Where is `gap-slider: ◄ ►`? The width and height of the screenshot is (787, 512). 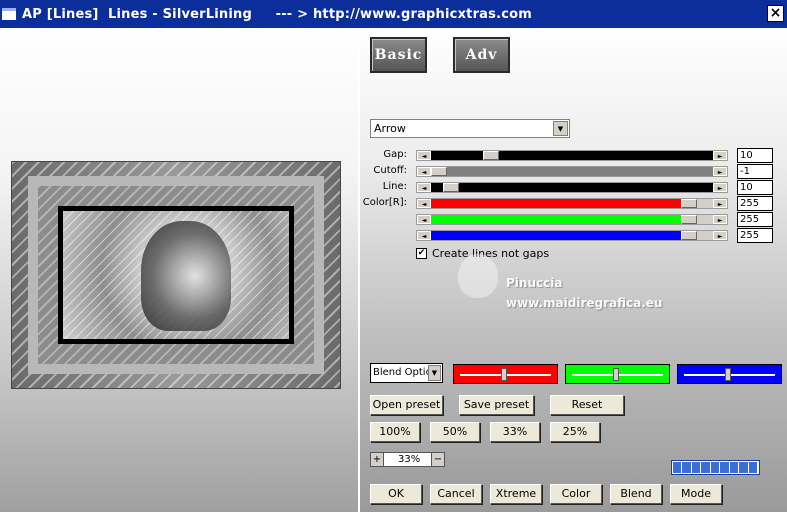
gap-slider: ◄ ► is located at coordinates (572, 155).